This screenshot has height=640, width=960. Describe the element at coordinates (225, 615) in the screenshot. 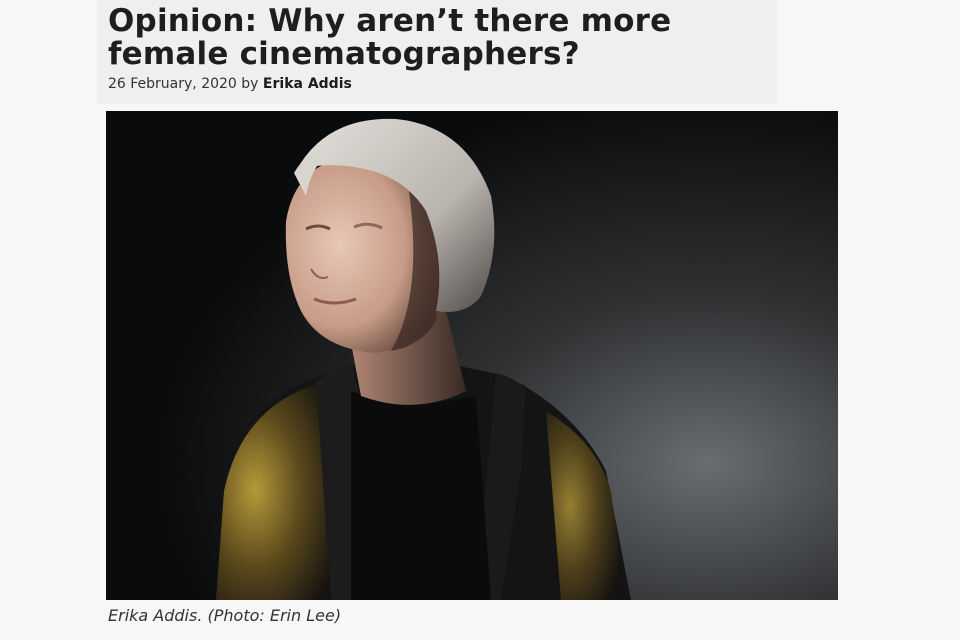

I see `photo-caption: Erika Addis. (Photo: Erin Lee)` at that location.